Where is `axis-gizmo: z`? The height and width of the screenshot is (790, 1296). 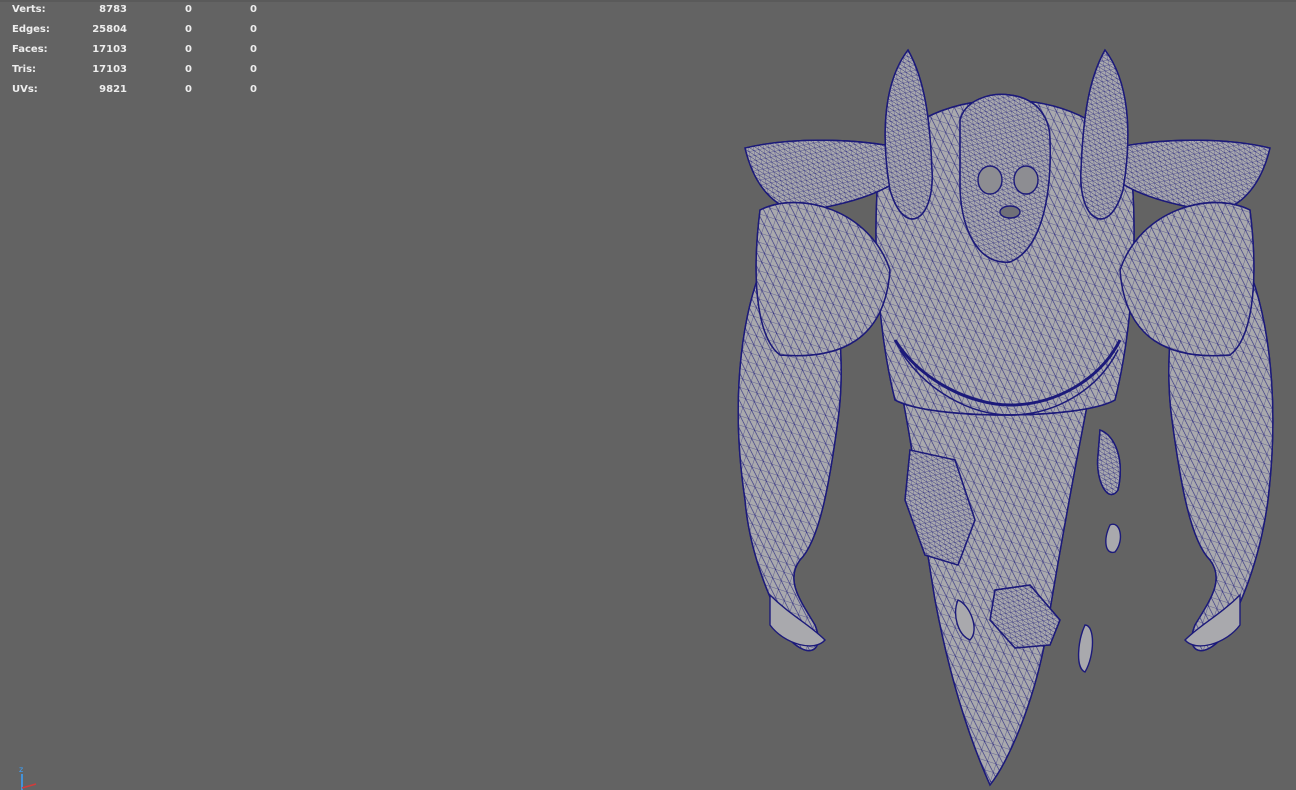
axis-gizmo: z is located at coordinates (28, 777).